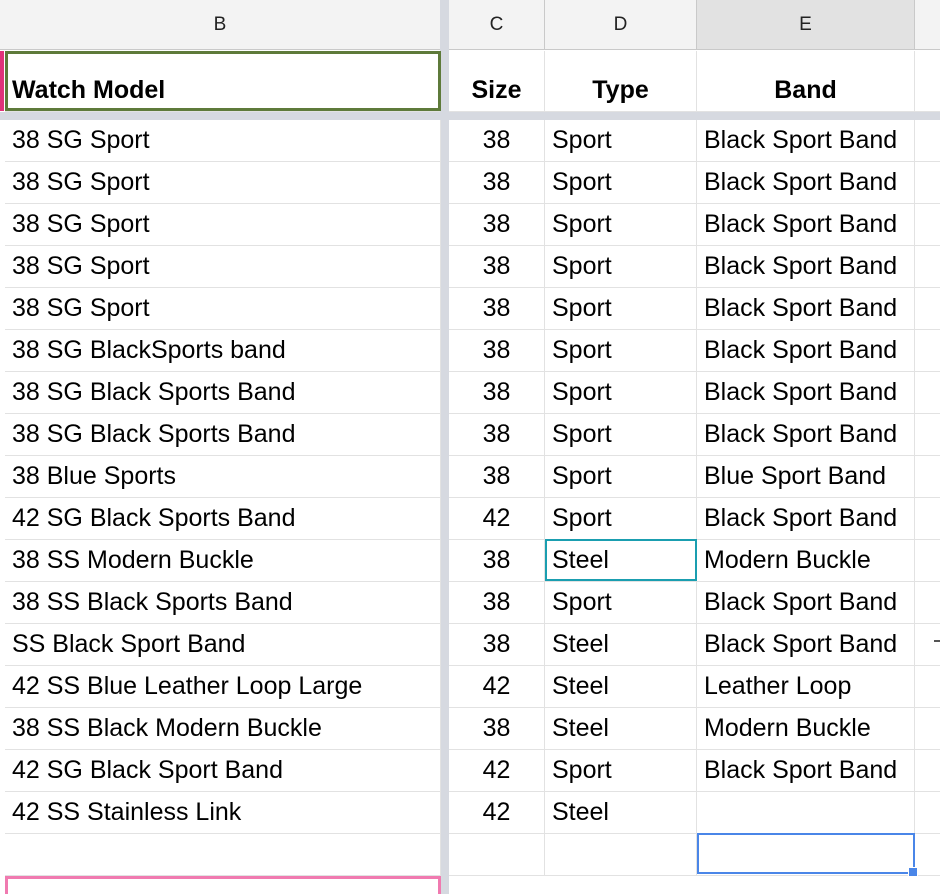  What do you see at coordinates (223, 477) in the screenshot?
I see `cell-watch-model: 38 Blue Sports` at bounding box center [223, 477].